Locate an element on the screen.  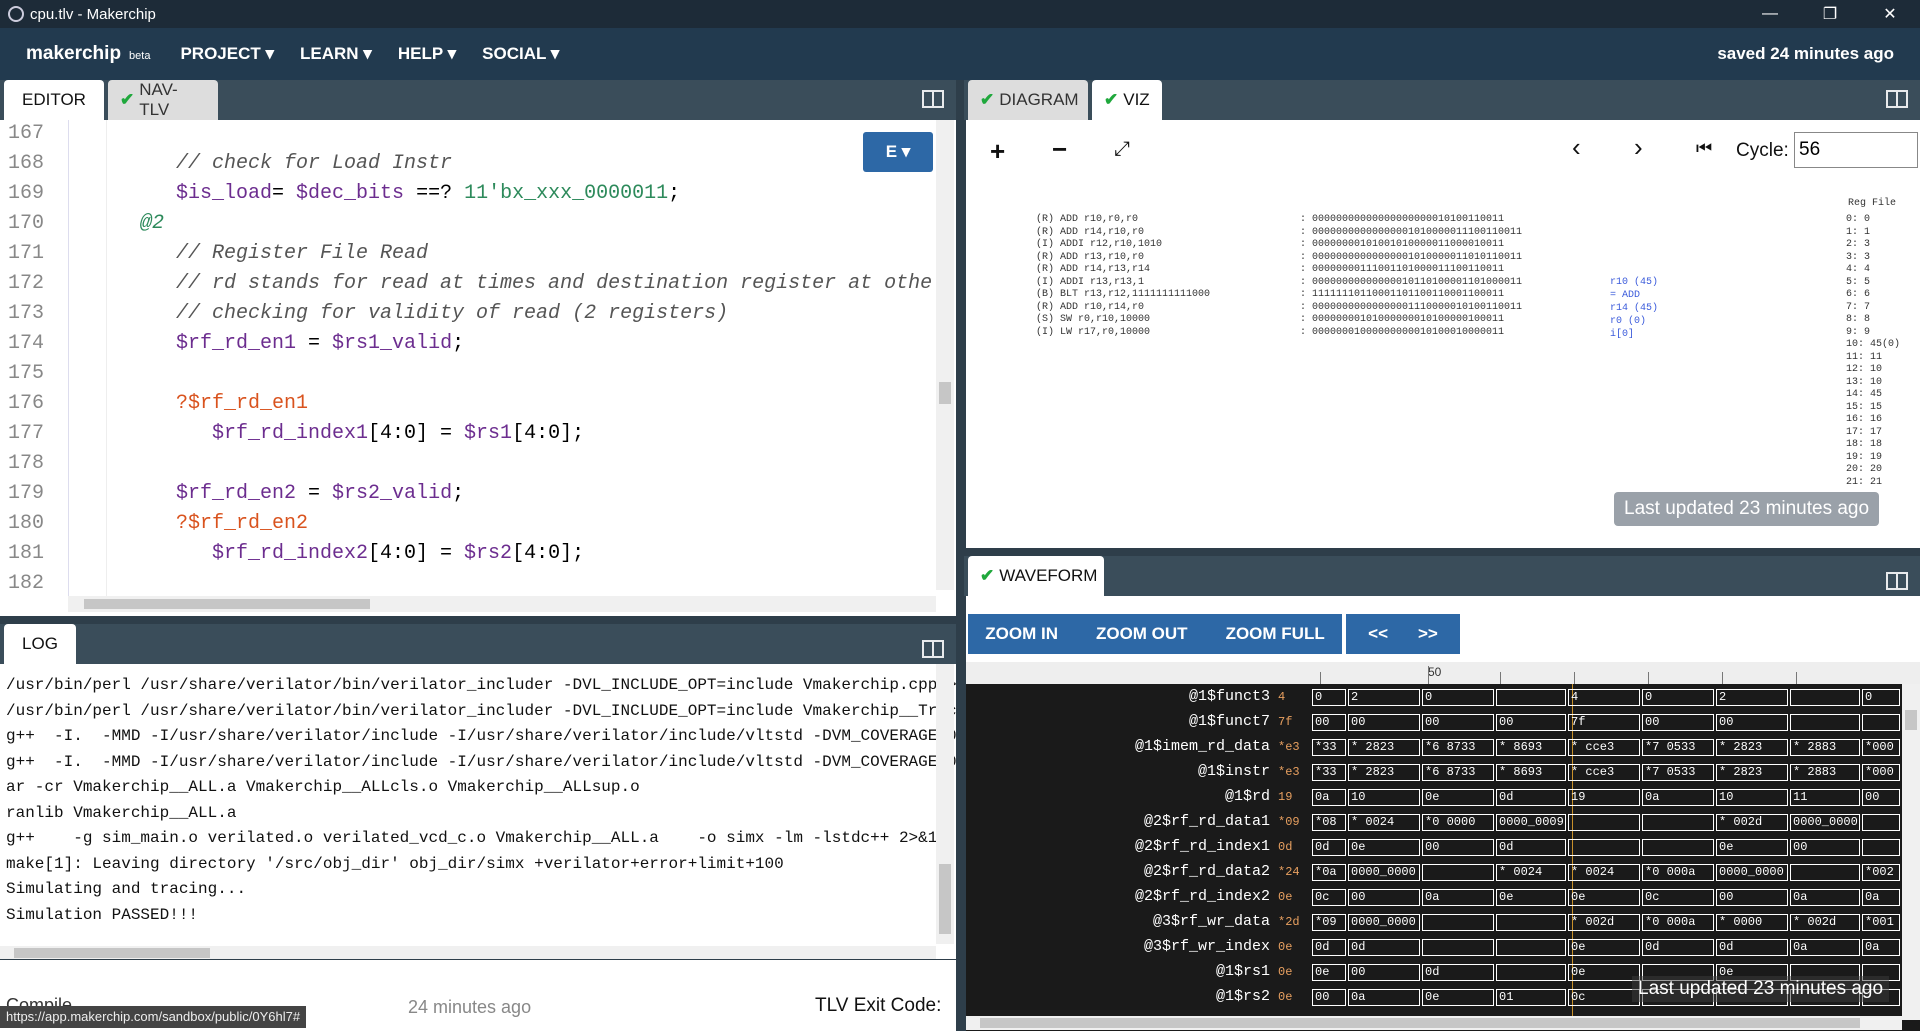
signal-segment: * 002d is located at coordinates (1825, 922).